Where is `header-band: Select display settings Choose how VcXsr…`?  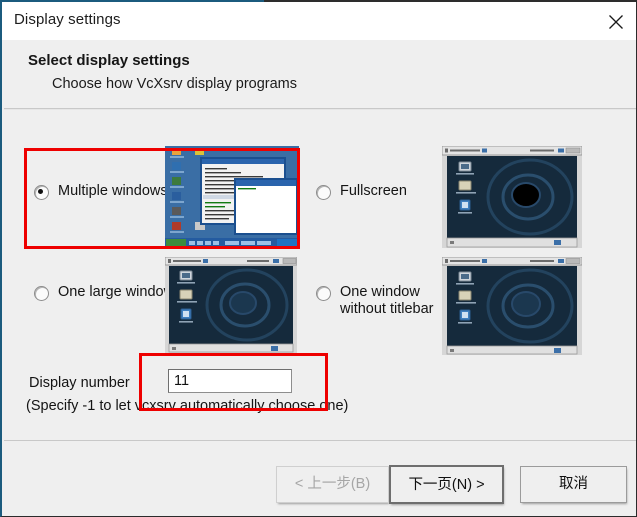 header-band: Select display settings Choose how VcXsr… is located at coordinates (319, 74).